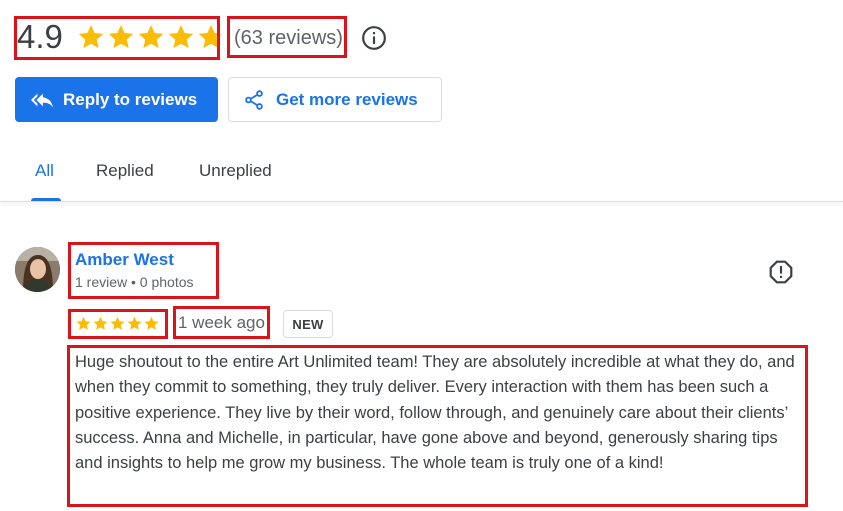 This screenshot has width=843, height=511. What do you see at coordinates (374, 38) in the screenshot?
I see `info-icon` at bounding box center [374, 38].